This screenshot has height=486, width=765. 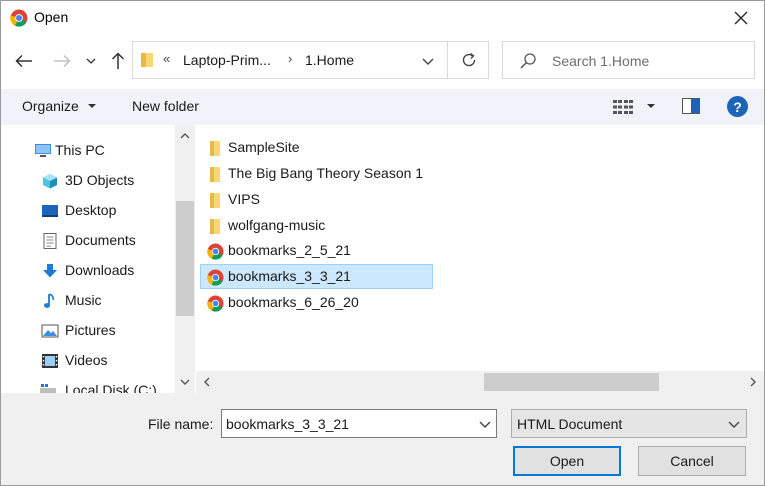 I want to click on list-item-label: wolfgang-music, so click(x=277, y=225).